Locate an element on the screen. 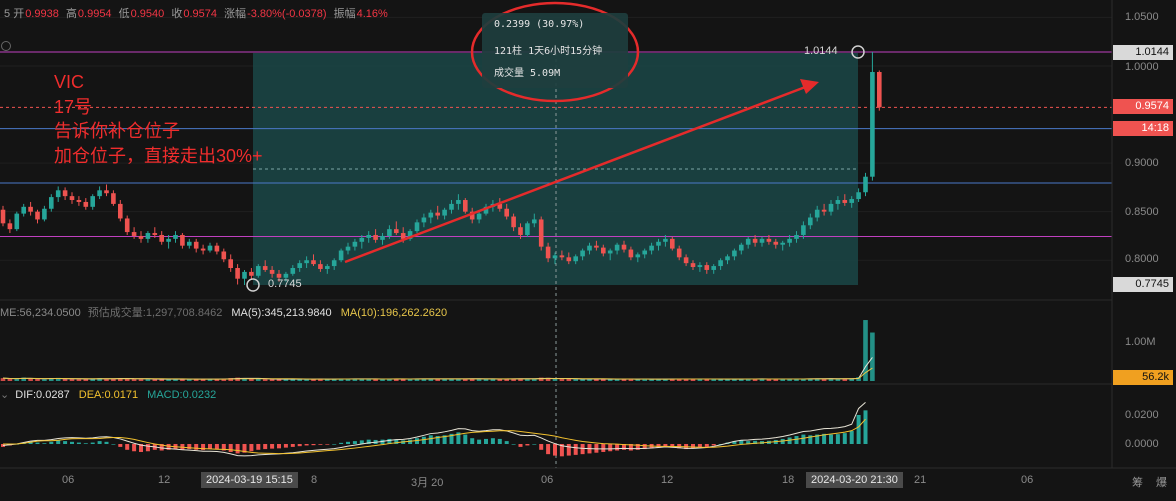 This screenshot has height=501, width=1176. macd-tick-0020: 0.0200 is located at coordinates (1142, 415).